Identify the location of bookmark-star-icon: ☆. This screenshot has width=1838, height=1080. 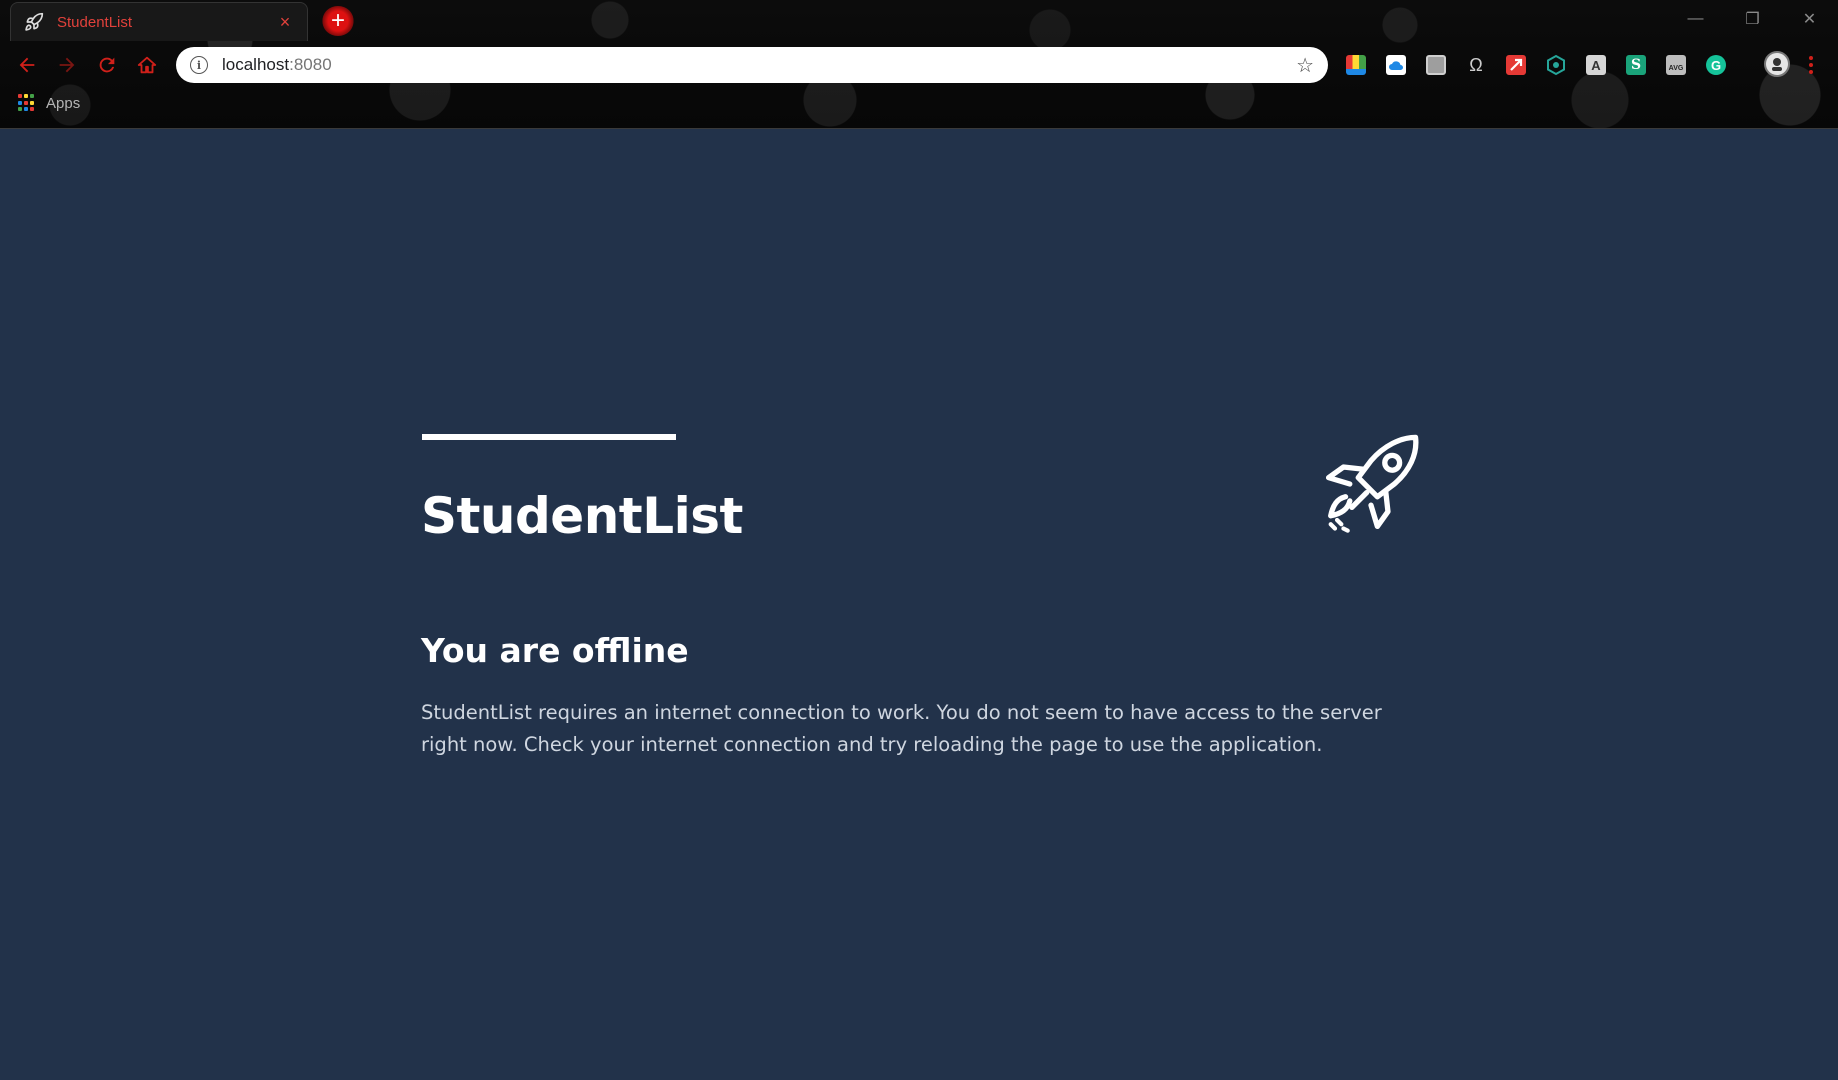
(1305, 65).